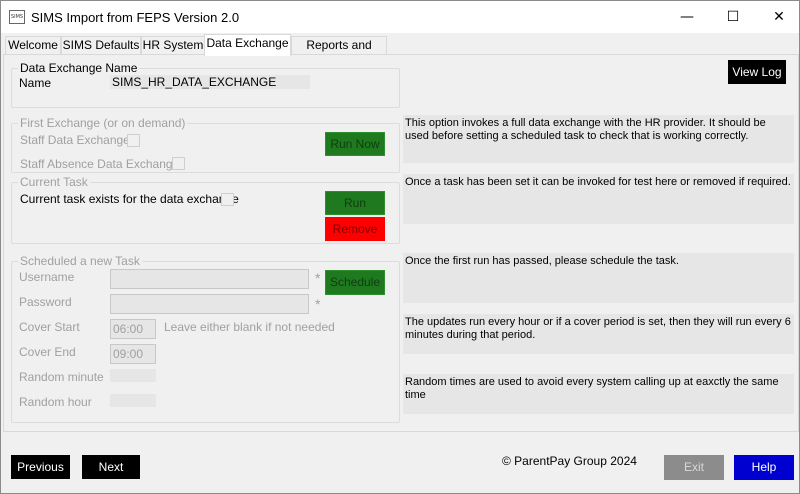 The image size is (800, 494). Describe the element at coordinates (101, 45) in the screenshot. I see `tab-sims-defaults: SIMS Defaults` at that location.